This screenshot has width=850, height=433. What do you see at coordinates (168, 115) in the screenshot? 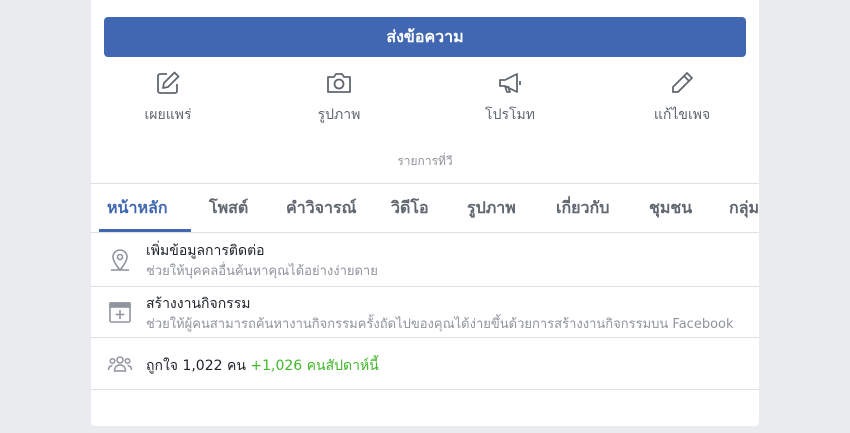
I see `publish-action-label: เผยแพร่` at bounding box center [168, 115].